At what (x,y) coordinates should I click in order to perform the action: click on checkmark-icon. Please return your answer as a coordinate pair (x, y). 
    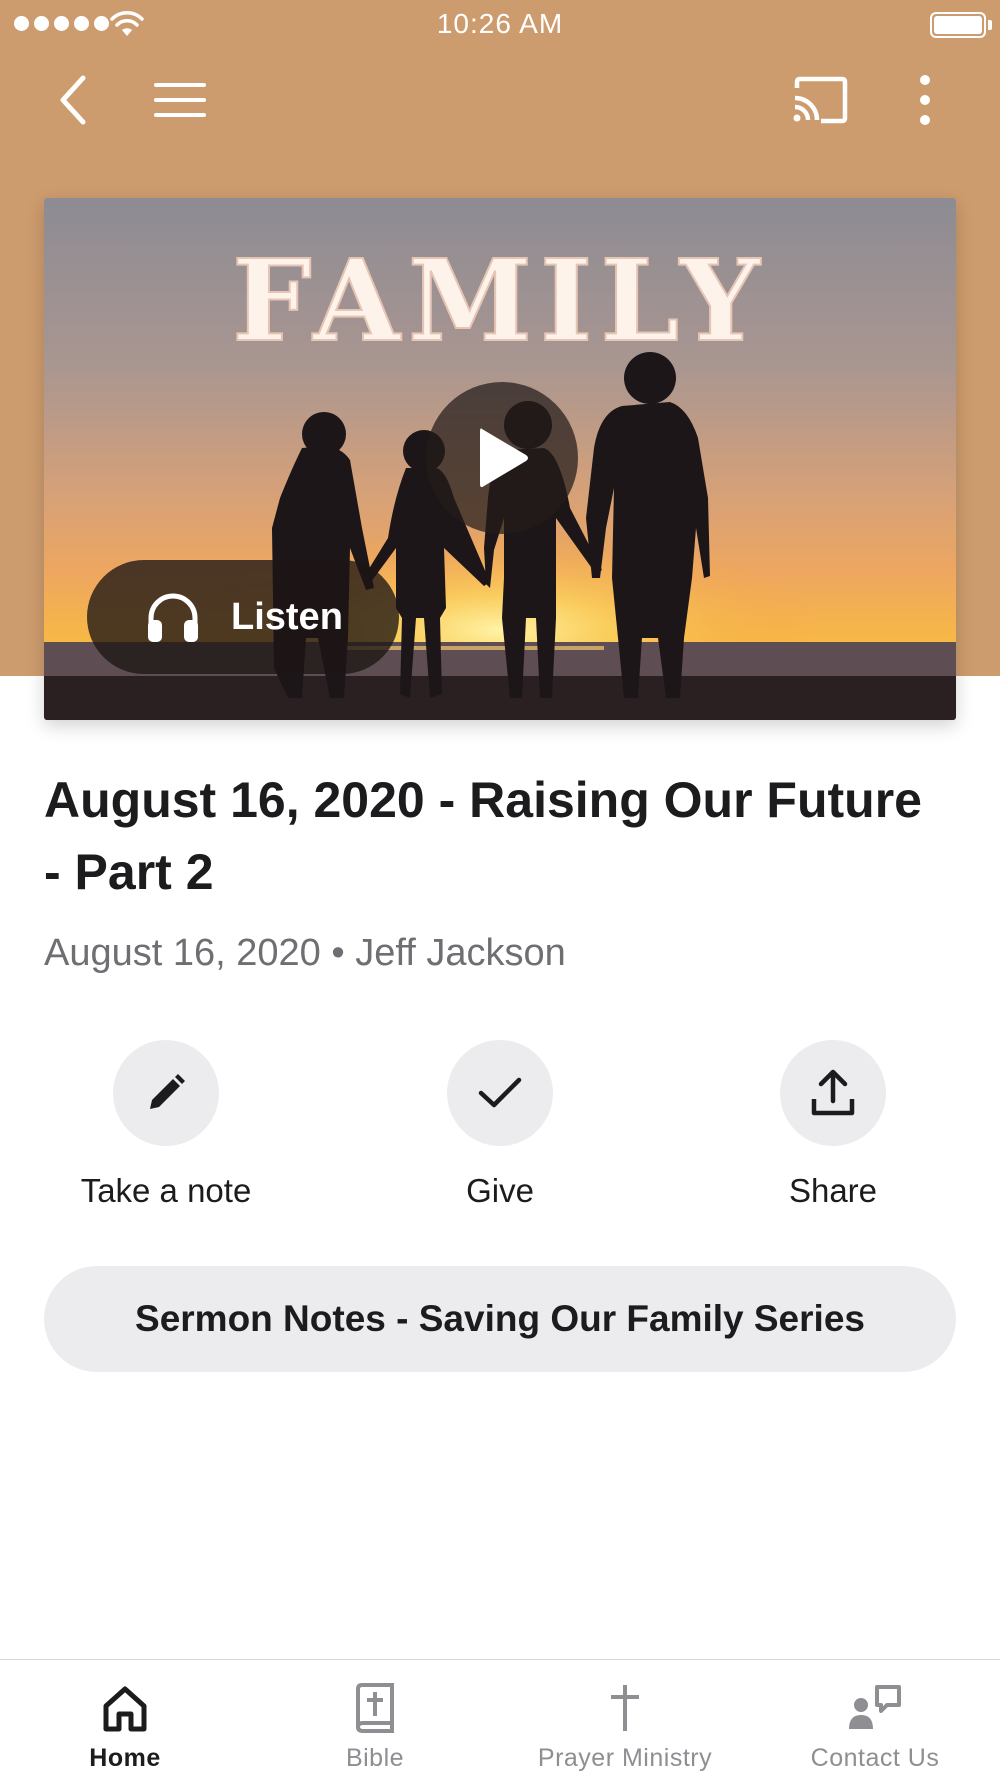
    Looking at the image, I should click on (500, 1092).